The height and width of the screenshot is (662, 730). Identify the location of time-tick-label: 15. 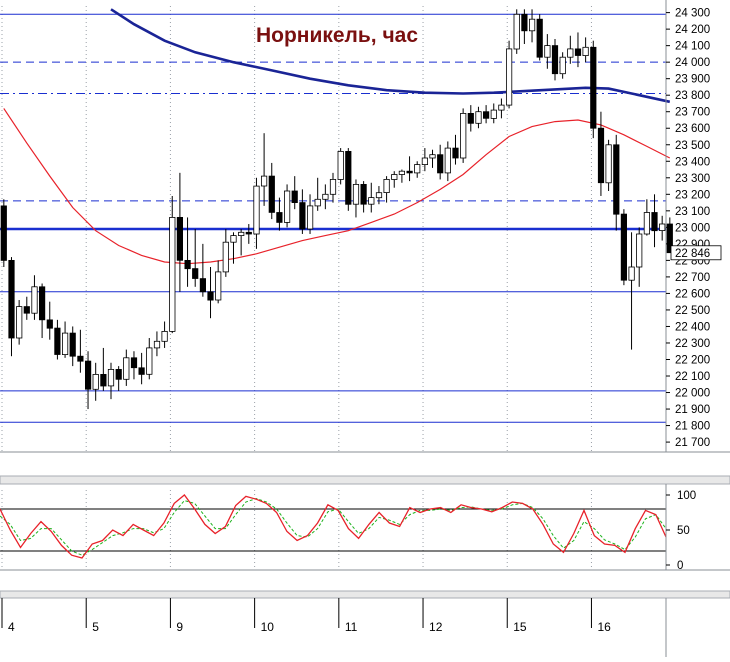
(520, 627).